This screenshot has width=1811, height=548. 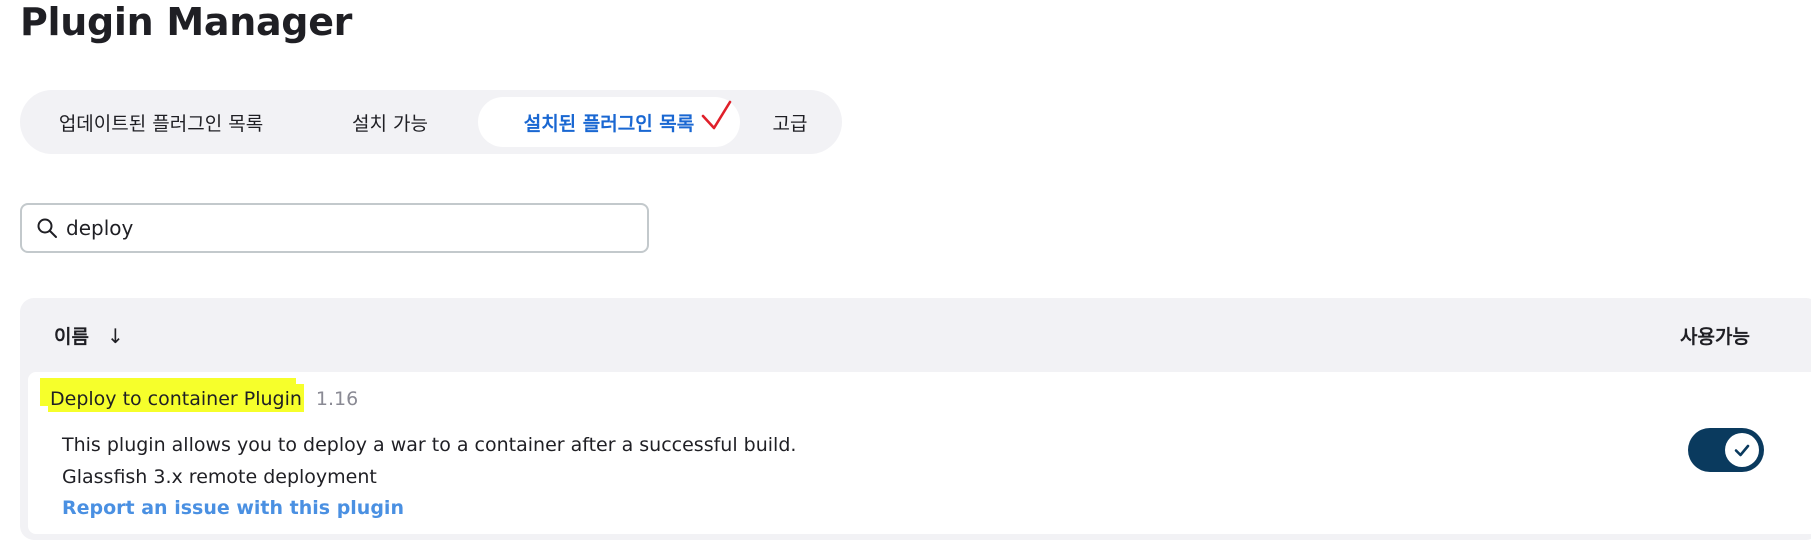 I want to click on search-input, so click(x=336, y=228).